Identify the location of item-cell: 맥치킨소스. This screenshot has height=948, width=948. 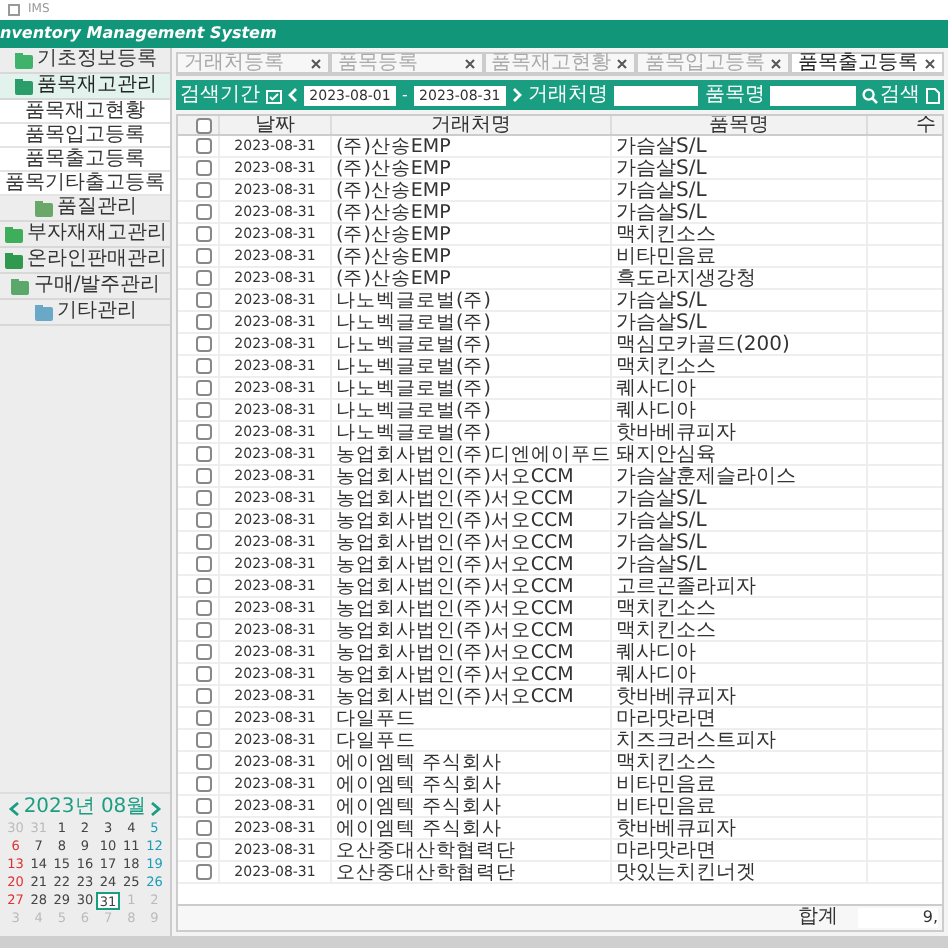
(738, 762).